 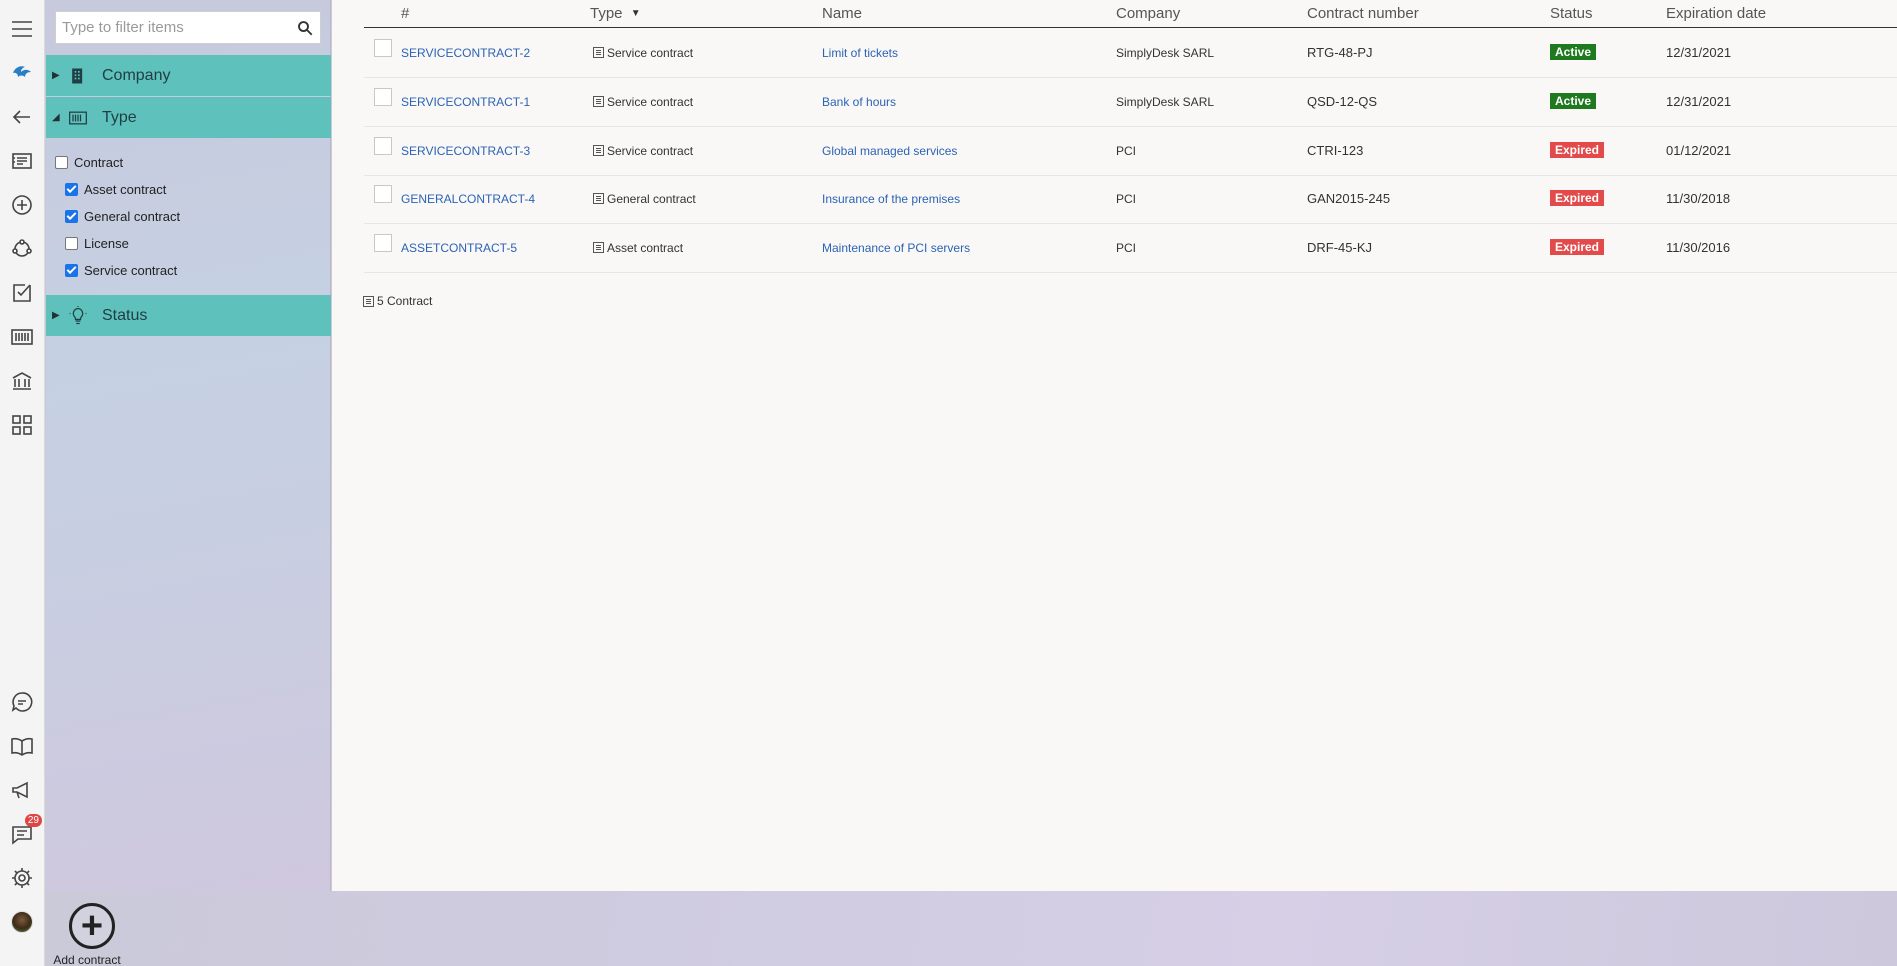 I want to click on add-contract-label: Add contract, so click(x=87, y=959).